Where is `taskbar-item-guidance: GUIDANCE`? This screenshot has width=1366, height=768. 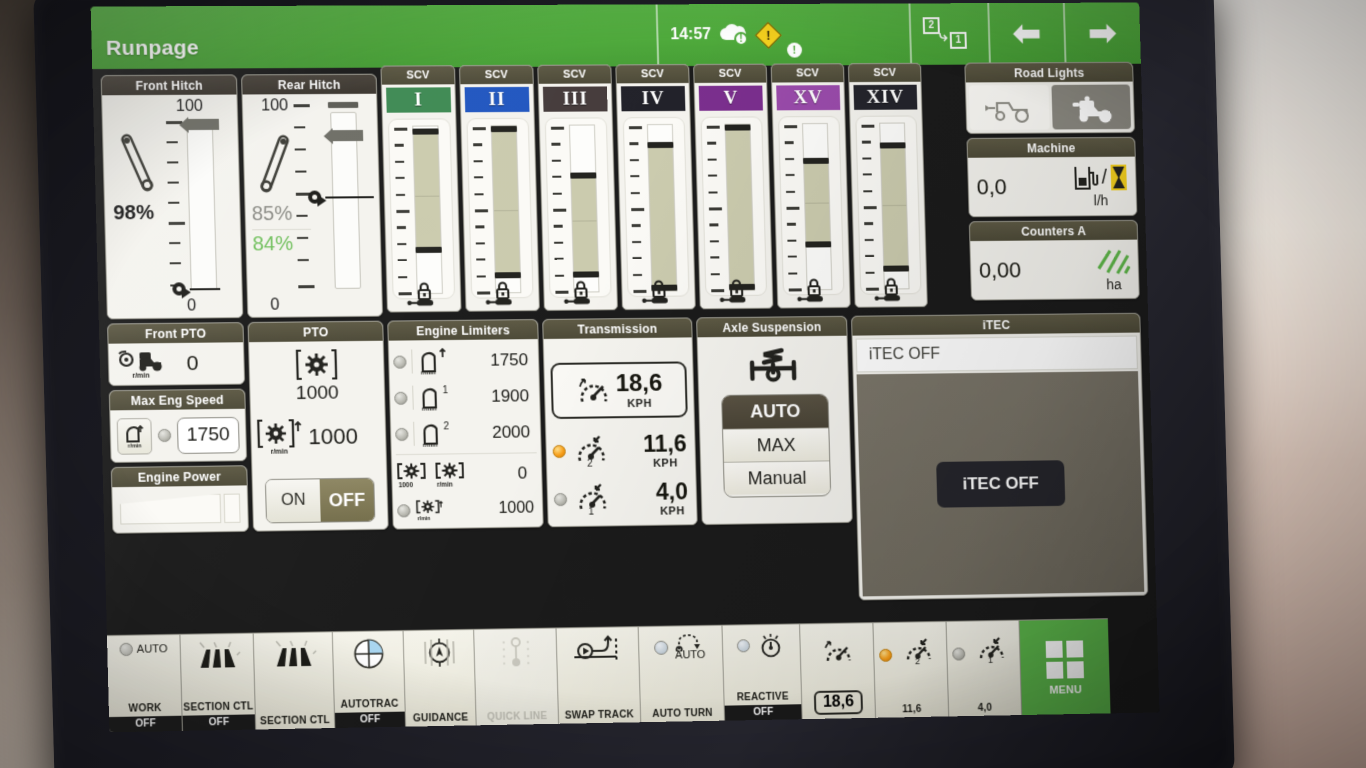 taskbar-item-guidance: GUIDANCE is located at coordinates (440, 677).